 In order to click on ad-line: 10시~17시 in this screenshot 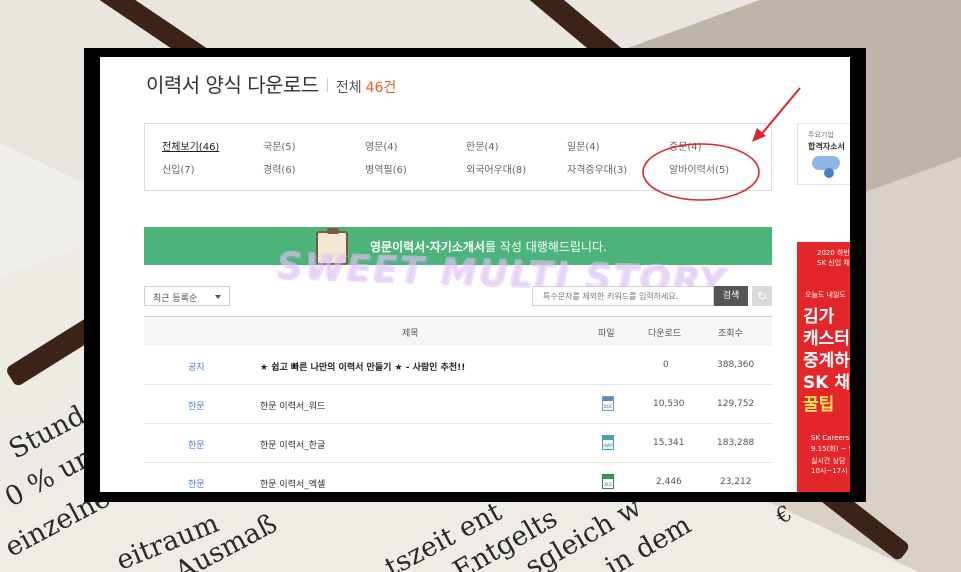, I will do `click(829, 471)`.